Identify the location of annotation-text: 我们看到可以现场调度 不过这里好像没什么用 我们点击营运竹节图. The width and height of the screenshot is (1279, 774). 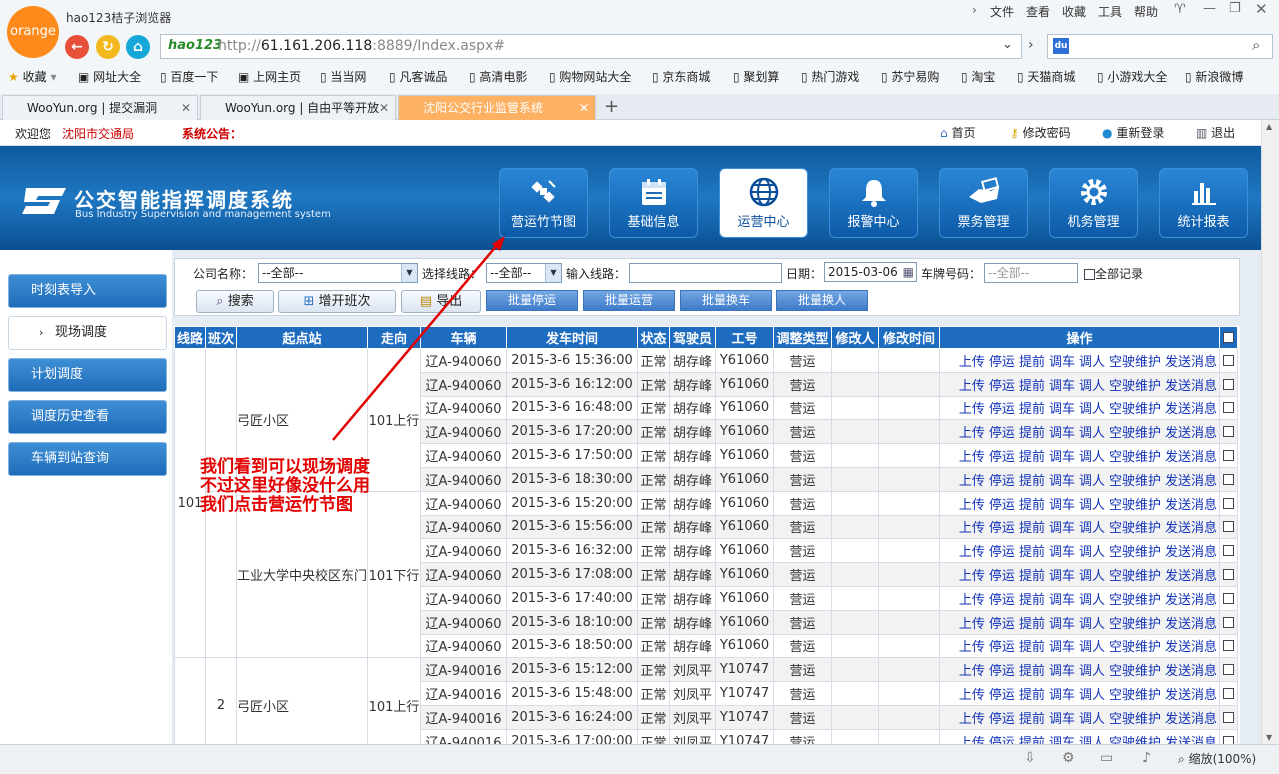
(285, 486).